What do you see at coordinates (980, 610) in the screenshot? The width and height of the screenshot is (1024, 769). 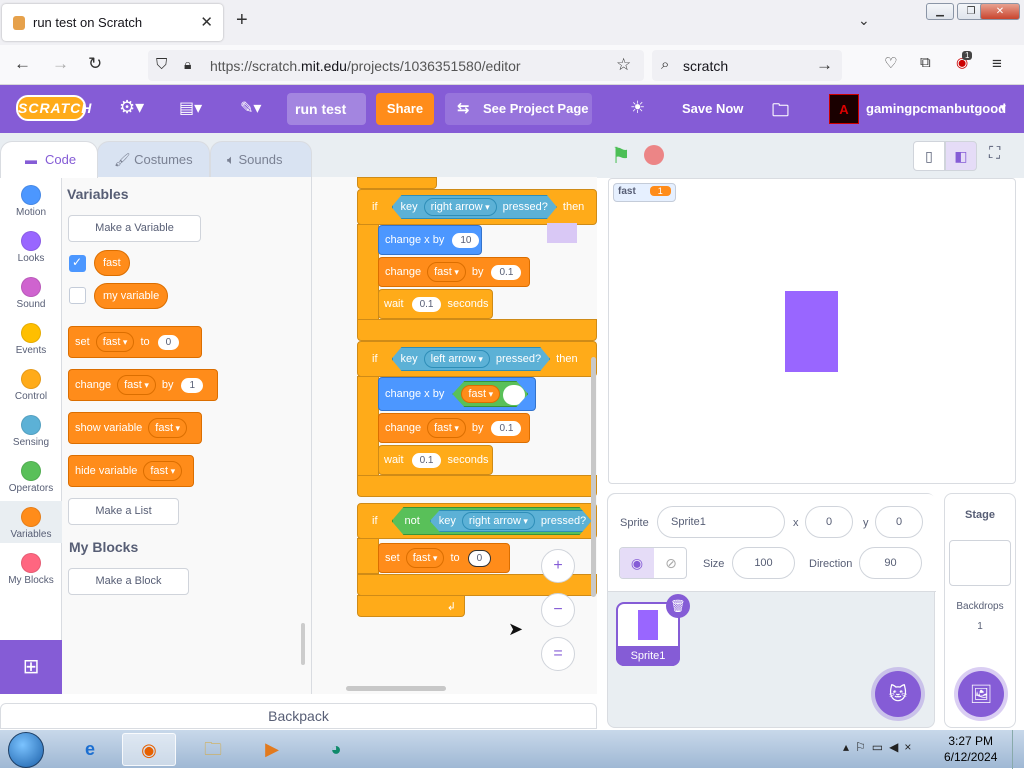 I see `stage-selector-pane: Stage Backdrops 1 🖼︎` at bounding box center [980, 610].